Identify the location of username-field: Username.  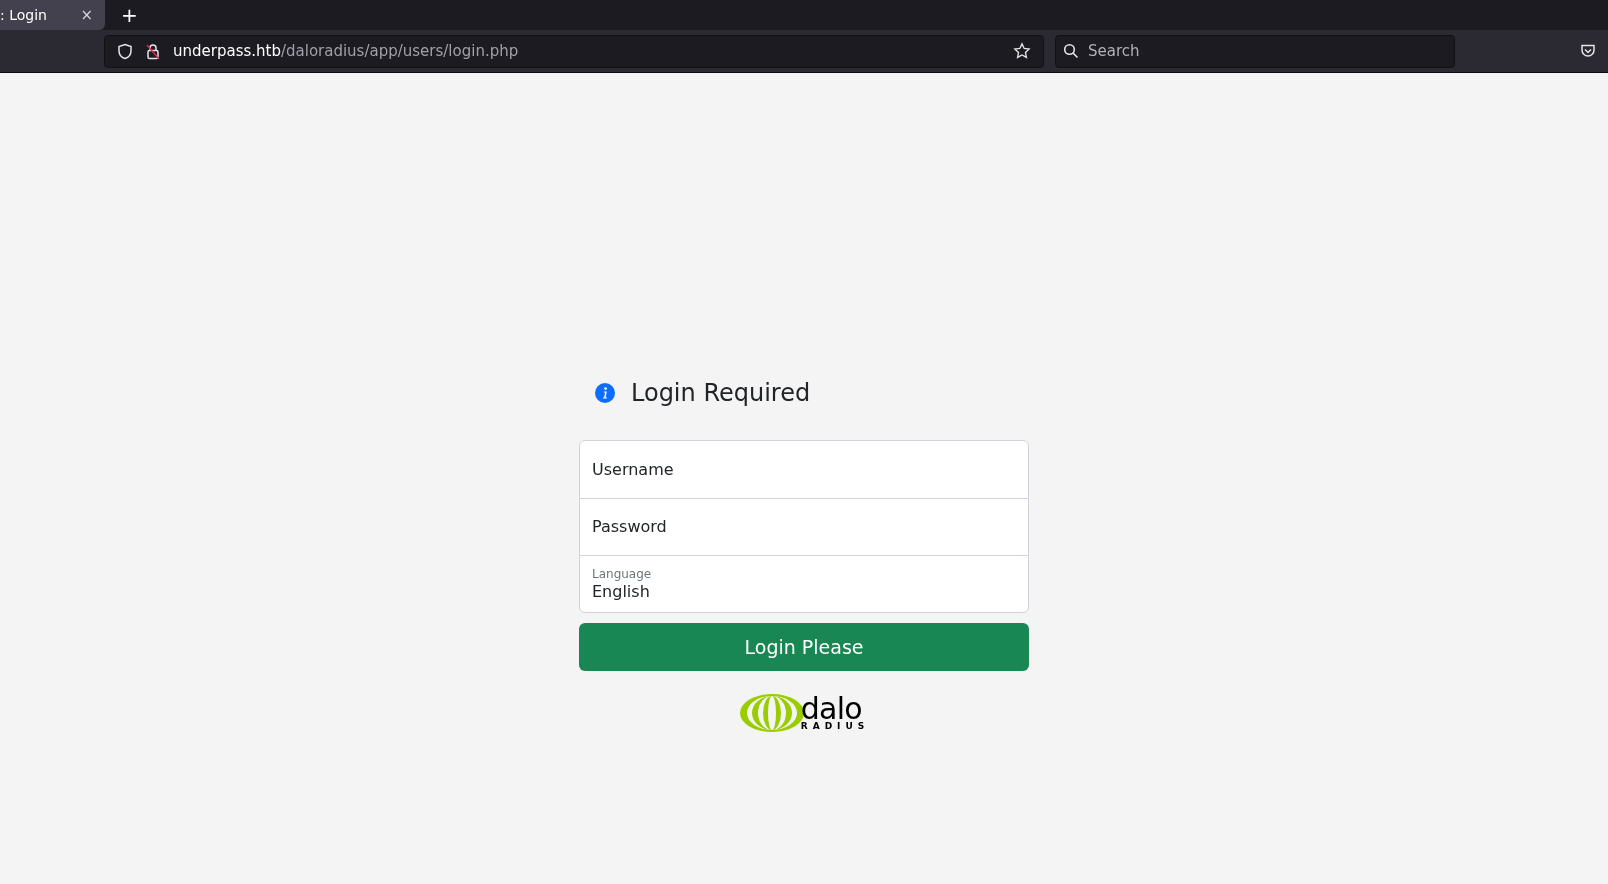
(804, 469).